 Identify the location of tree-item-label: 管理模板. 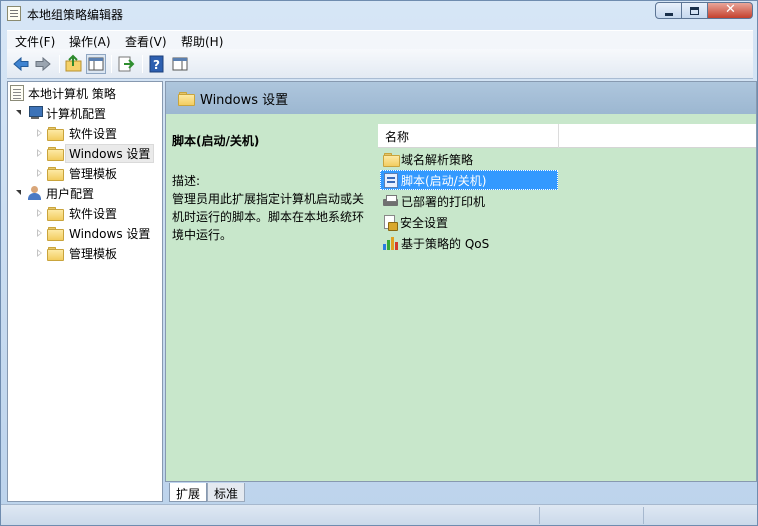
(93, 173).